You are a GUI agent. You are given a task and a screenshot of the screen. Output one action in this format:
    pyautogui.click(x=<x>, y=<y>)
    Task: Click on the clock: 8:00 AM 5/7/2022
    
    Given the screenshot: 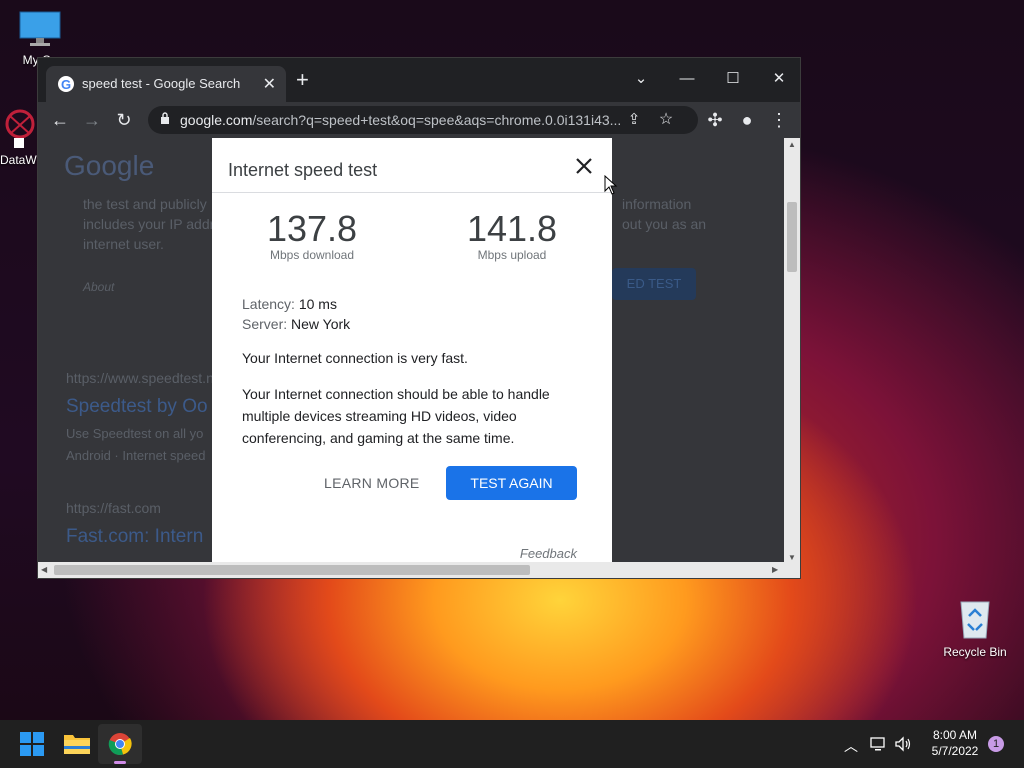 What is the action you would take?
    pyautogui.click(x=955, y=743)
    